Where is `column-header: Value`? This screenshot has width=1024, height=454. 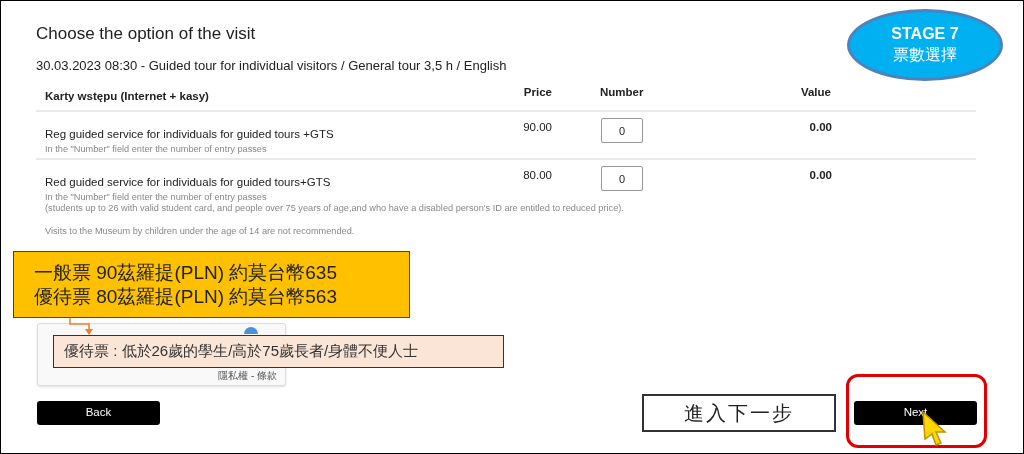
column-header: Value is located at coordinates (815, 92).